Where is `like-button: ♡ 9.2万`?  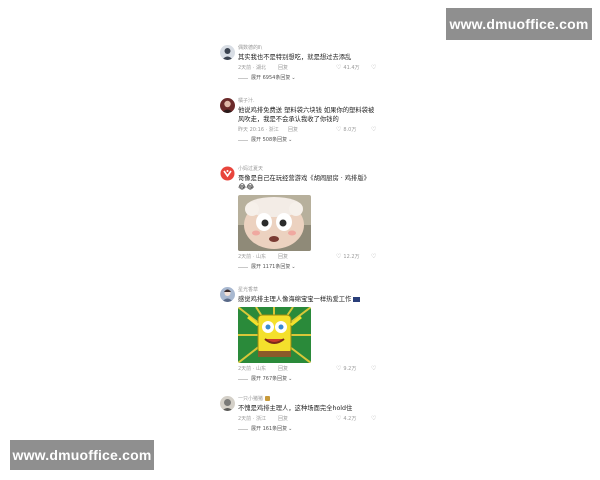
like-button: ♡ 9.2万 is located at coordinates (346, 369).